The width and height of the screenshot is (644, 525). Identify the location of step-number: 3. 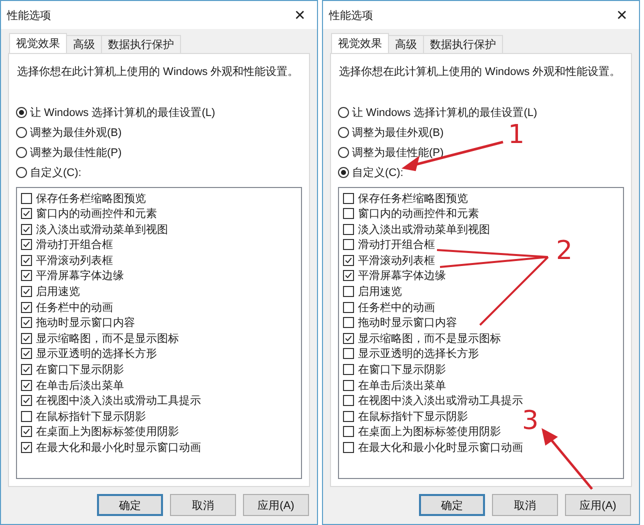
(530, 421).